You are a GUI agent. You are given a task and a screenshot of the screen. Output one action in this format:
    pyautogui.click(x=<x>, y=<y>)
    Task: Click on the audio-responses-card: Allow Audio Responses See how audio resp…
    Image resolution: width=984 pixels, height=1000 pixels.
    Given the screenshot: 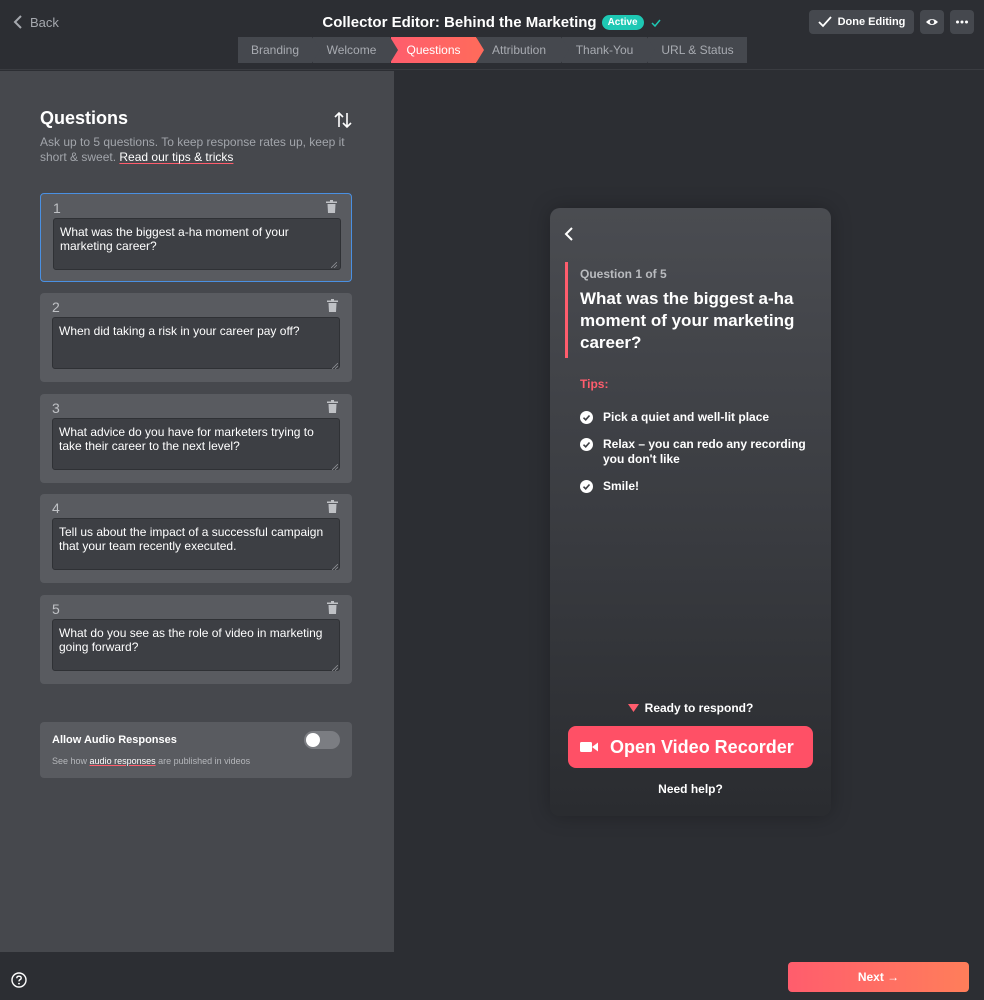 What is the action you would take?
    pyautogui.click(x=196, y=750)
    